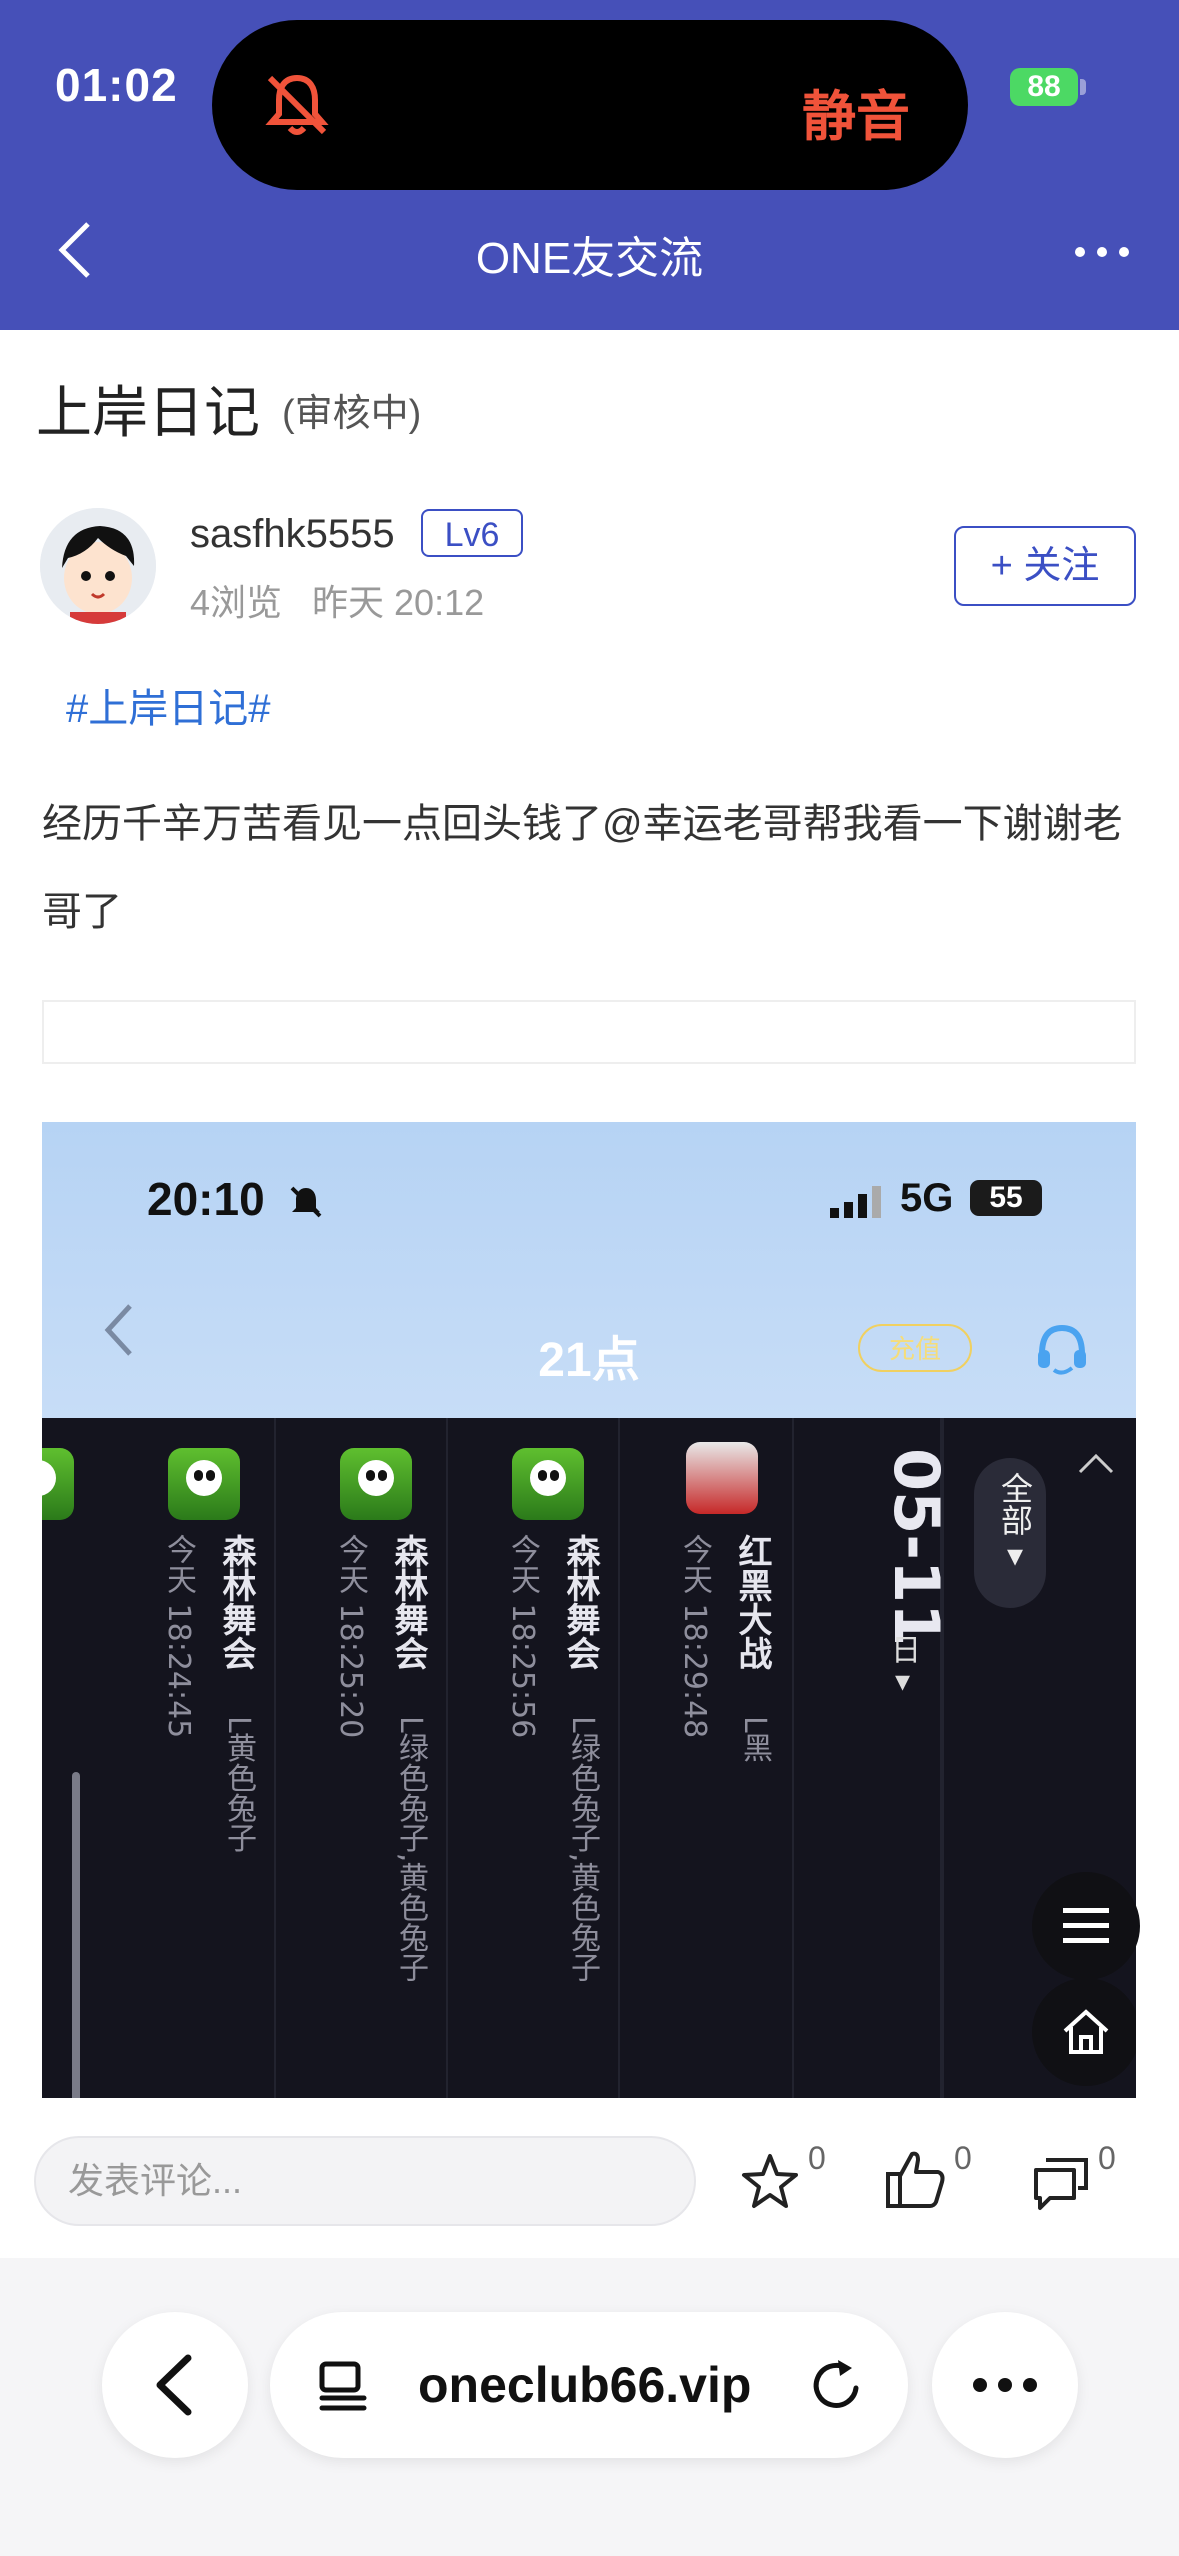  I want to click on shot-recharge-button: 充值, so click(915, 1348).